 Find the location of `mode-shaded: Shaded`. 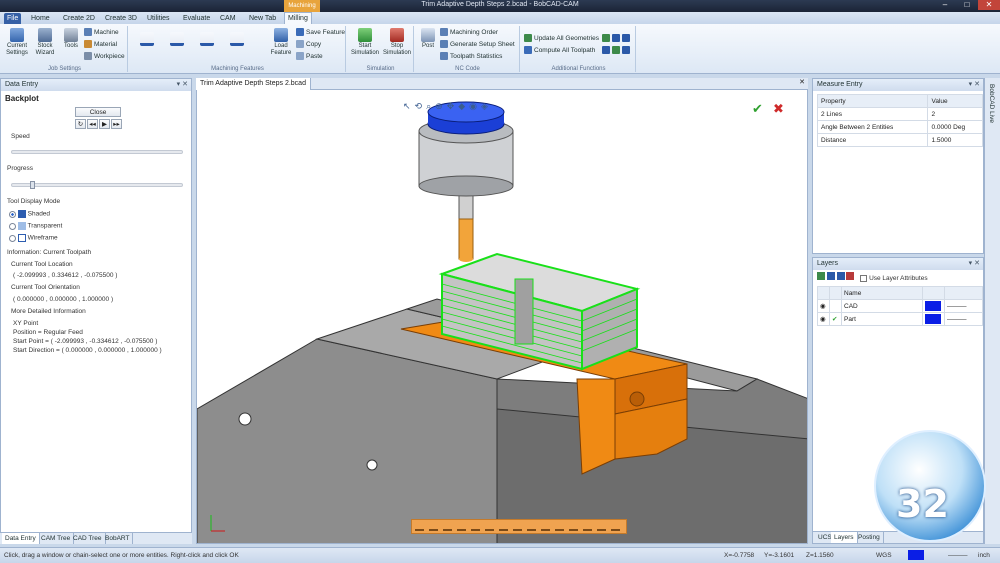

mode-shaded: Shaded is located at coordinates (29, 214).